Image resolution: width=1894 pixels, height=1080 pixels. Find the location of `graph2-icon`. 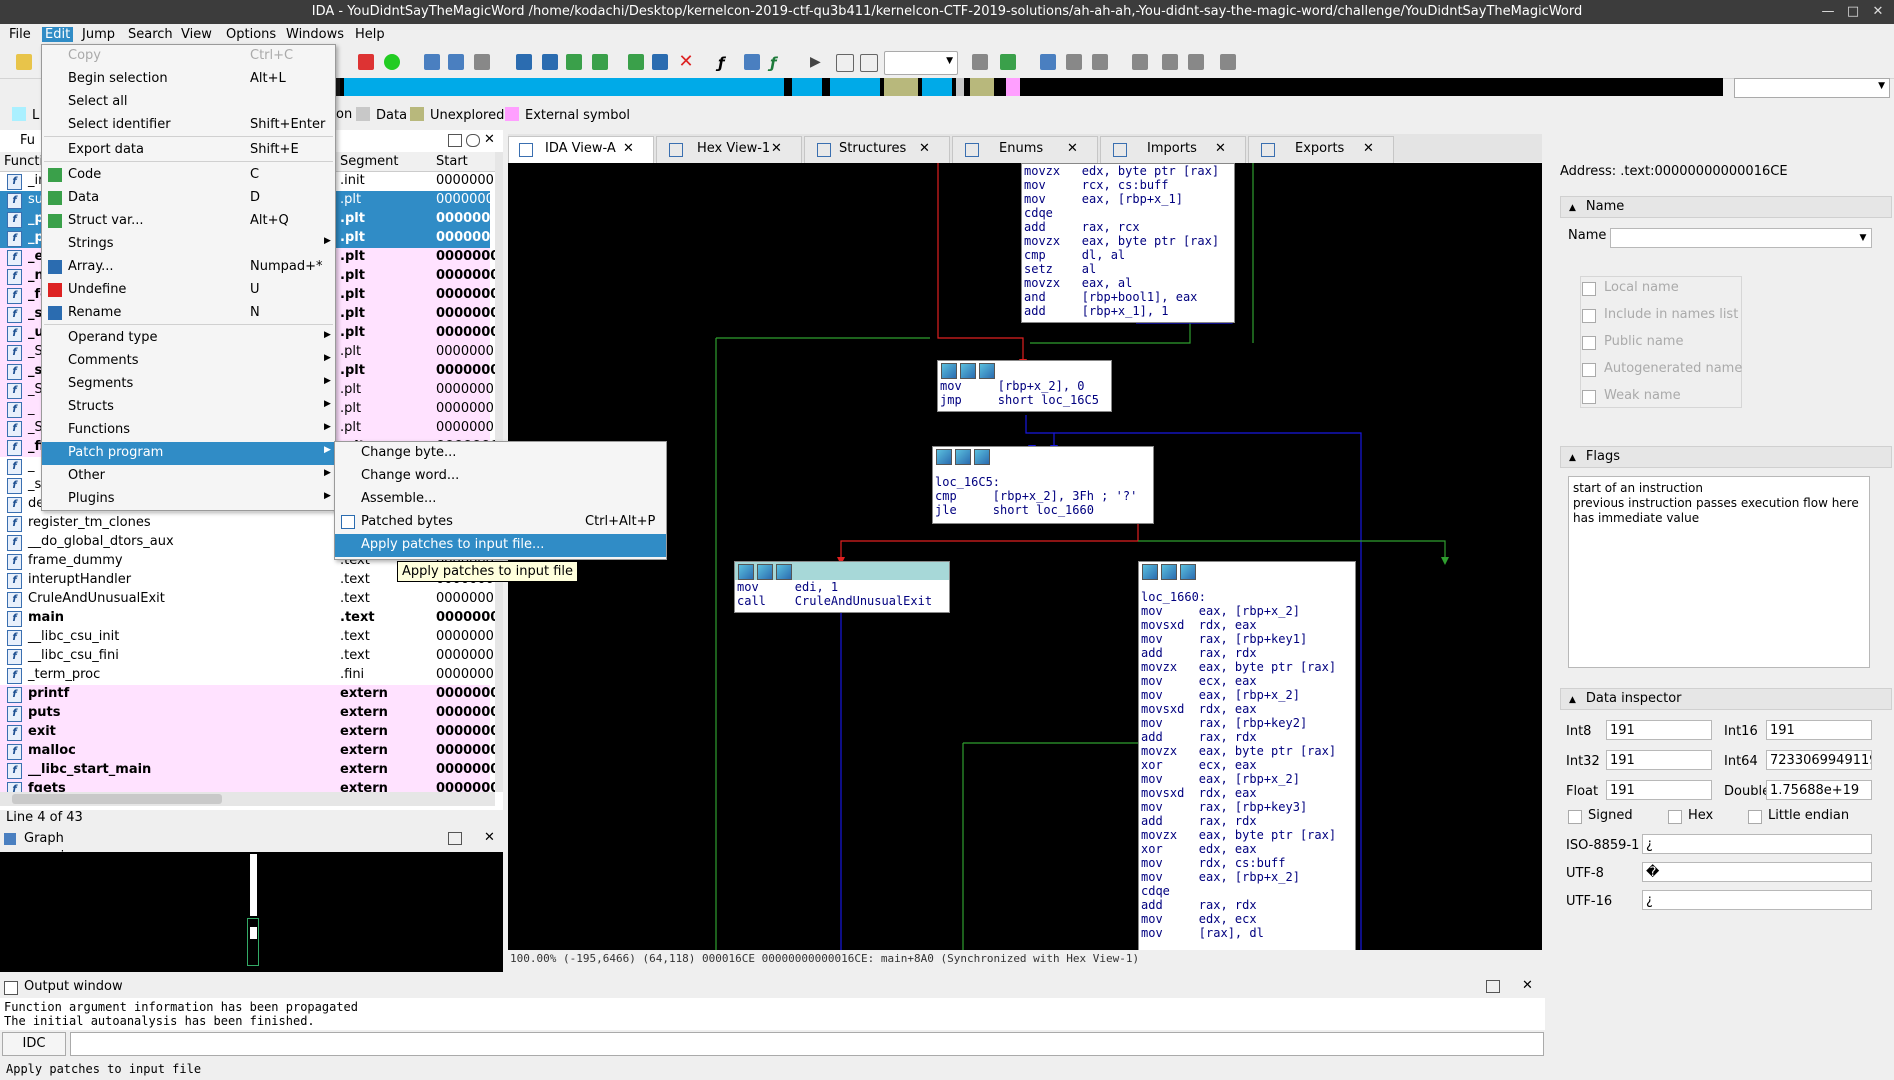

graph2-icon is located at coordinates (550, 62).